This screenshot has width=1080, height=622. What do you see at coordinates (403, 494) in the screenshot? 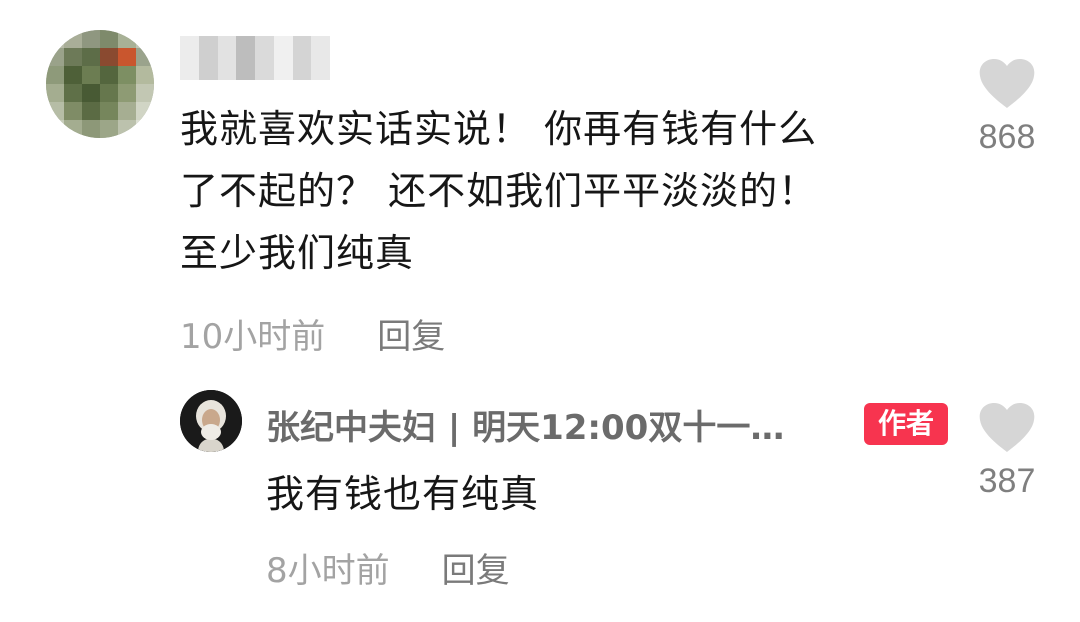
I see `reply-text: 我有钱也有纯真` at bounding box center [403, 494].